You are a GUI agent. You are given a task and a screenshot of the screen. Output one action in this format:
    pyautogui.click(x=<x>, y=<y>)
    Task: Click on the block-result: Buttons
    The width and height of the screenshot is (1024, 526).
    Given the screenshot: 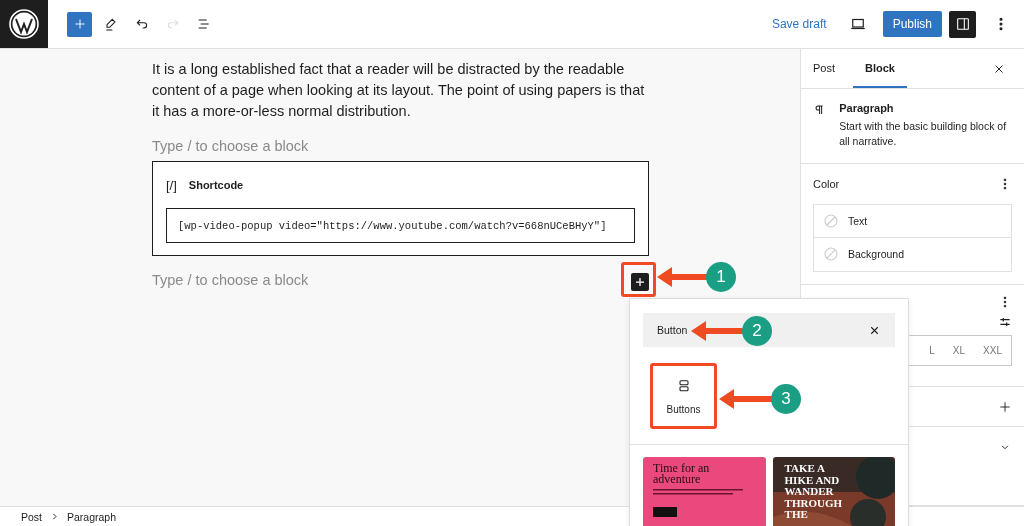 What is the action you would take?
    pyautogui.click(x=683, y=396)
    